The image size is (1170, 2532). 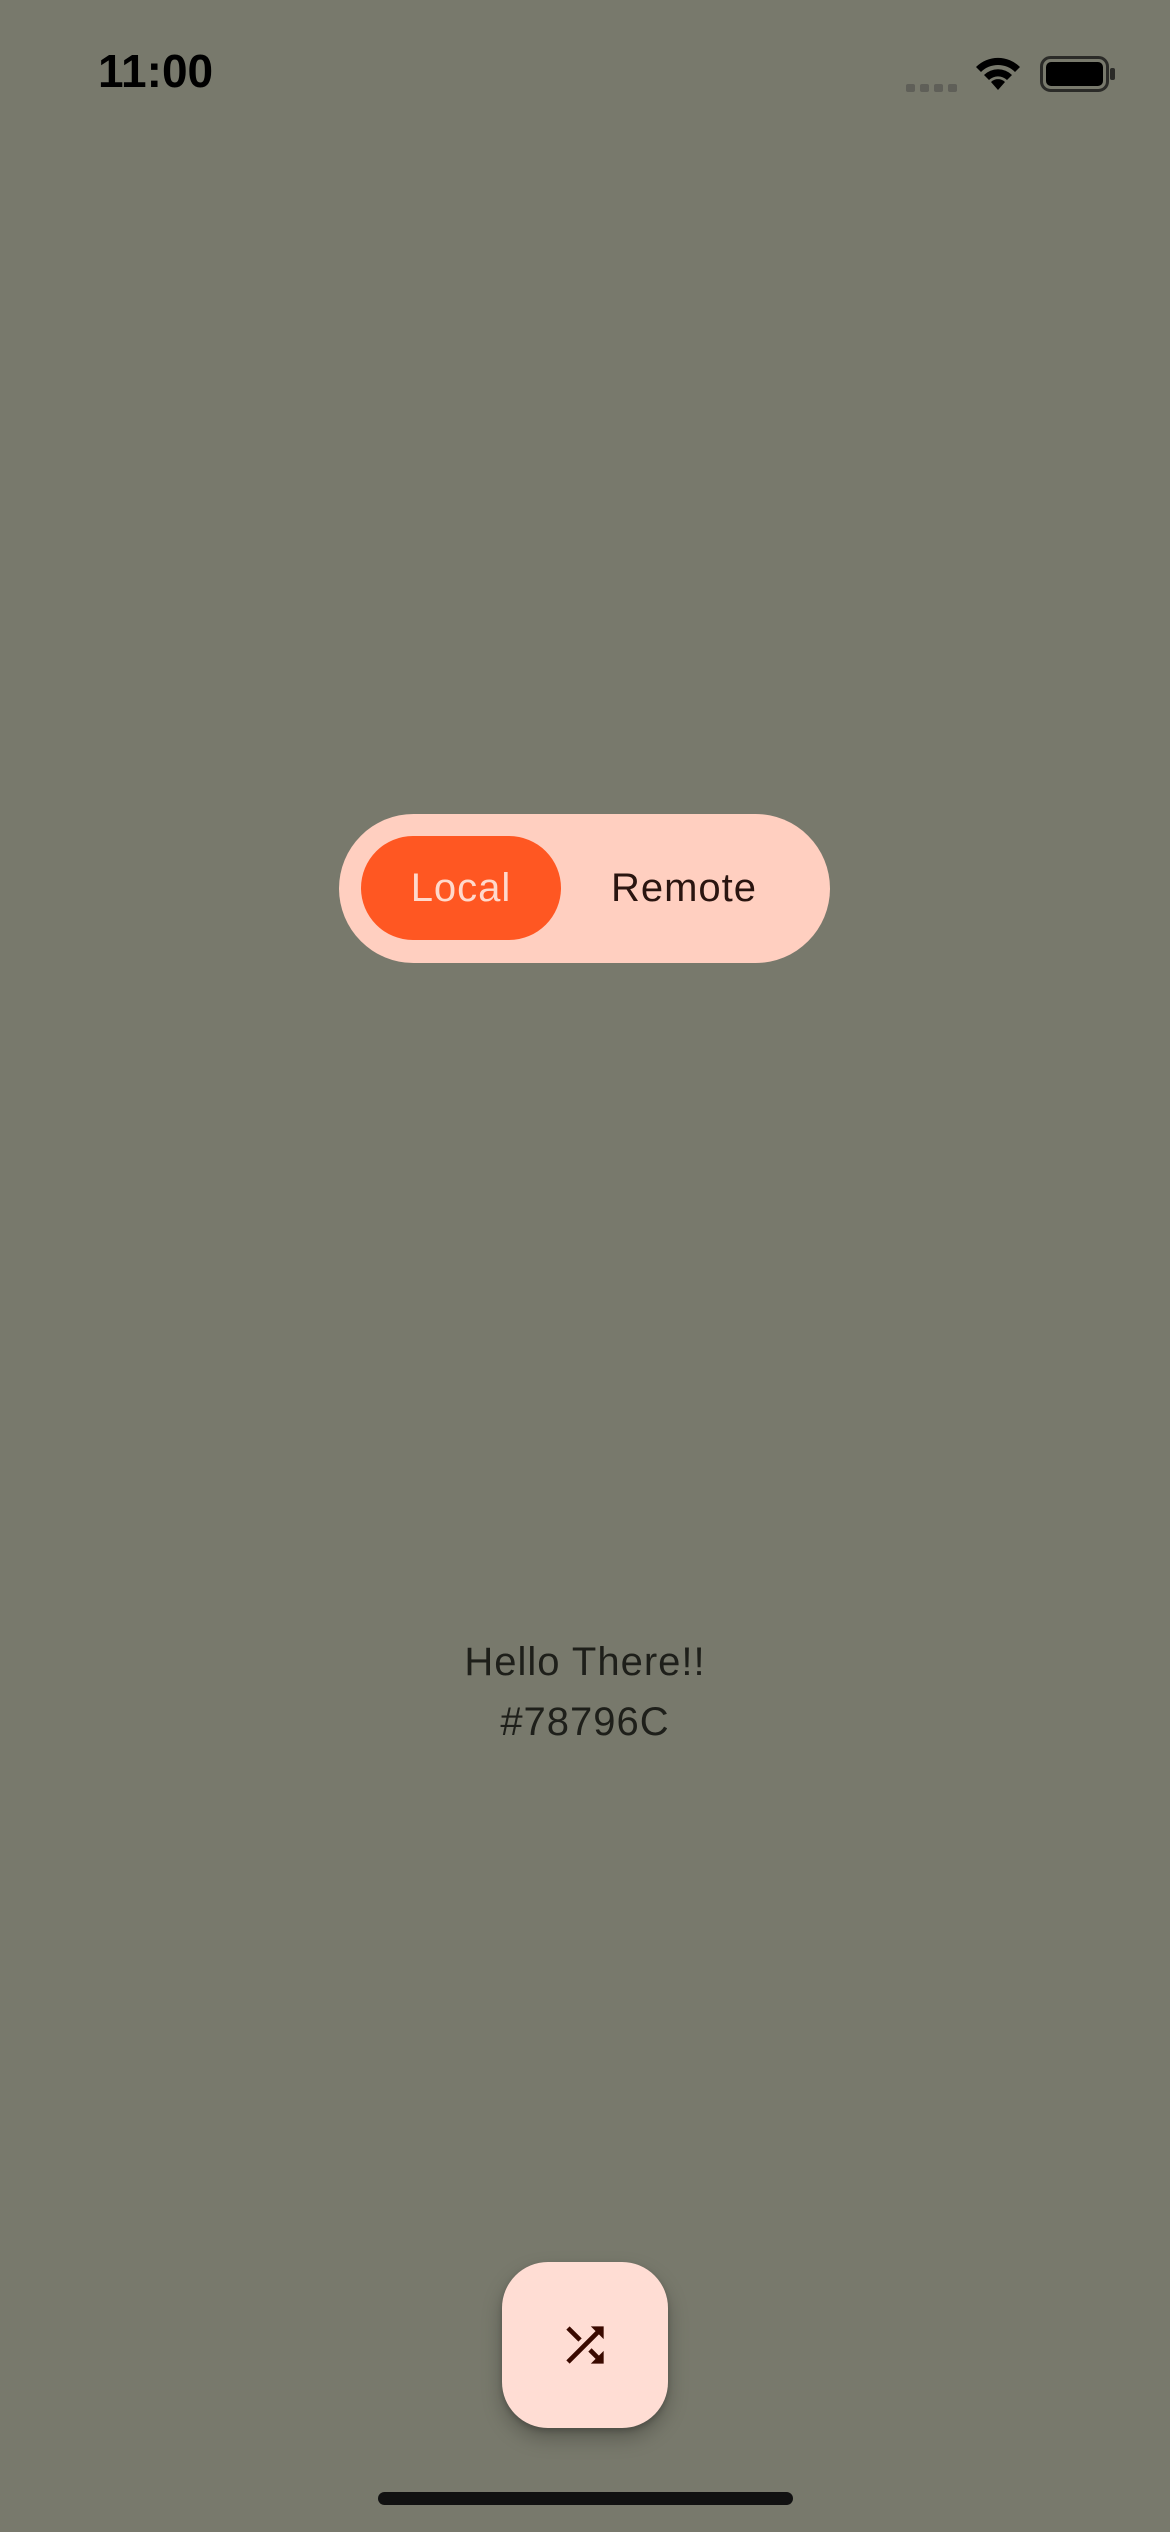 I want to click on toggle-option-remote: Remote, so click(x=684, y=888).